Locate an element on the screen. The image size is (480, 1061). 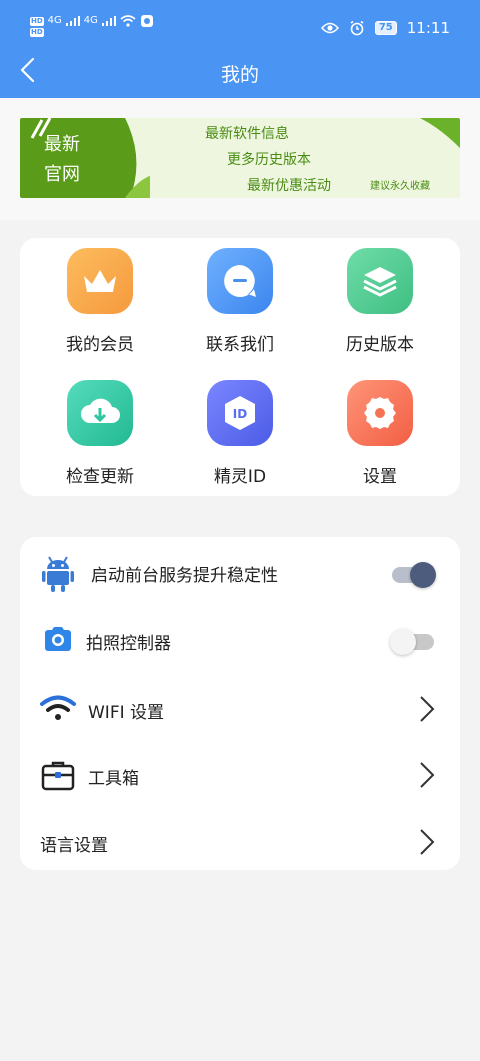
status-time: 11:11 is located at coordinates (428, 28).